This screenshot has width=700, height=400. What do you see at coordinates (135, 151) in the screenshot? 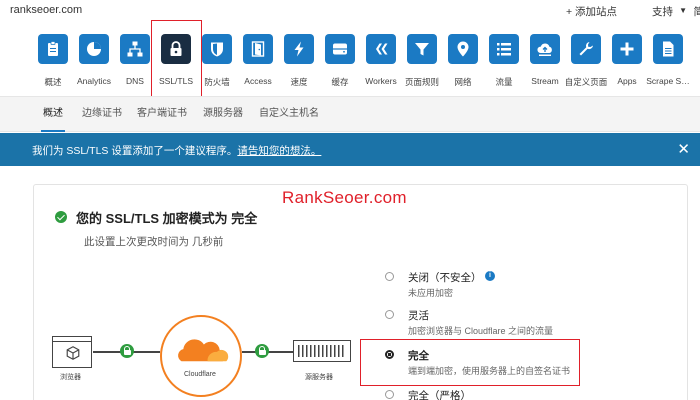
I see `banner-text: 我们为 SSL/TLS 设置添加了一个建议程序。` at bounding box center [135, 151].